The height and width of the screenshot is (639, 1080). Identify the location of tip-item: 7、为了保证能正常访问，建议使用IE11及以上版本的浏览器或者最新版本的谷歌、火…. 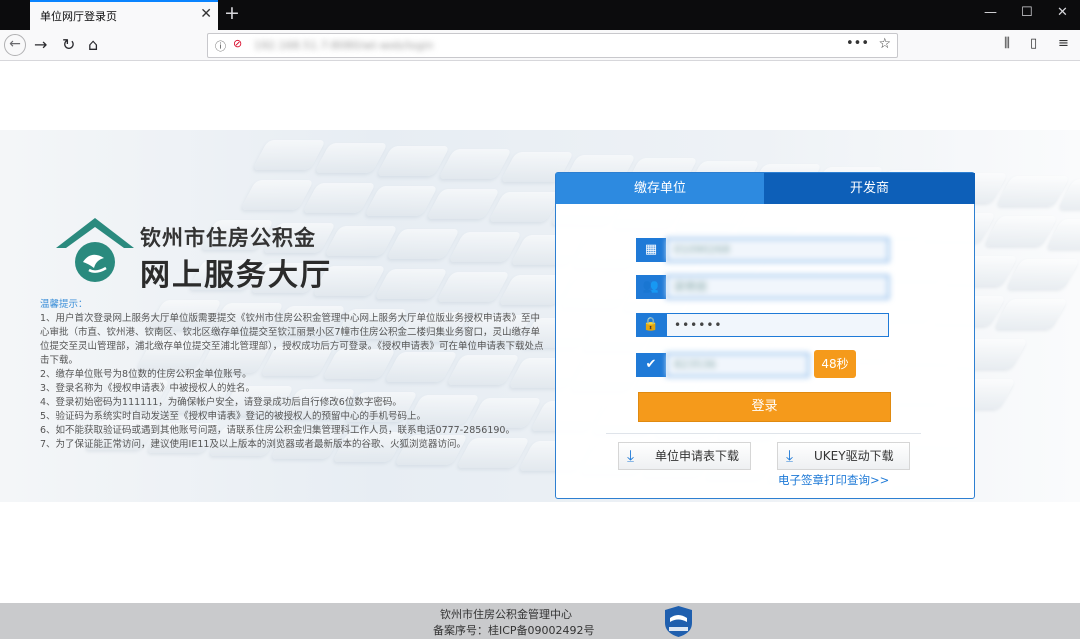
(253, 444).